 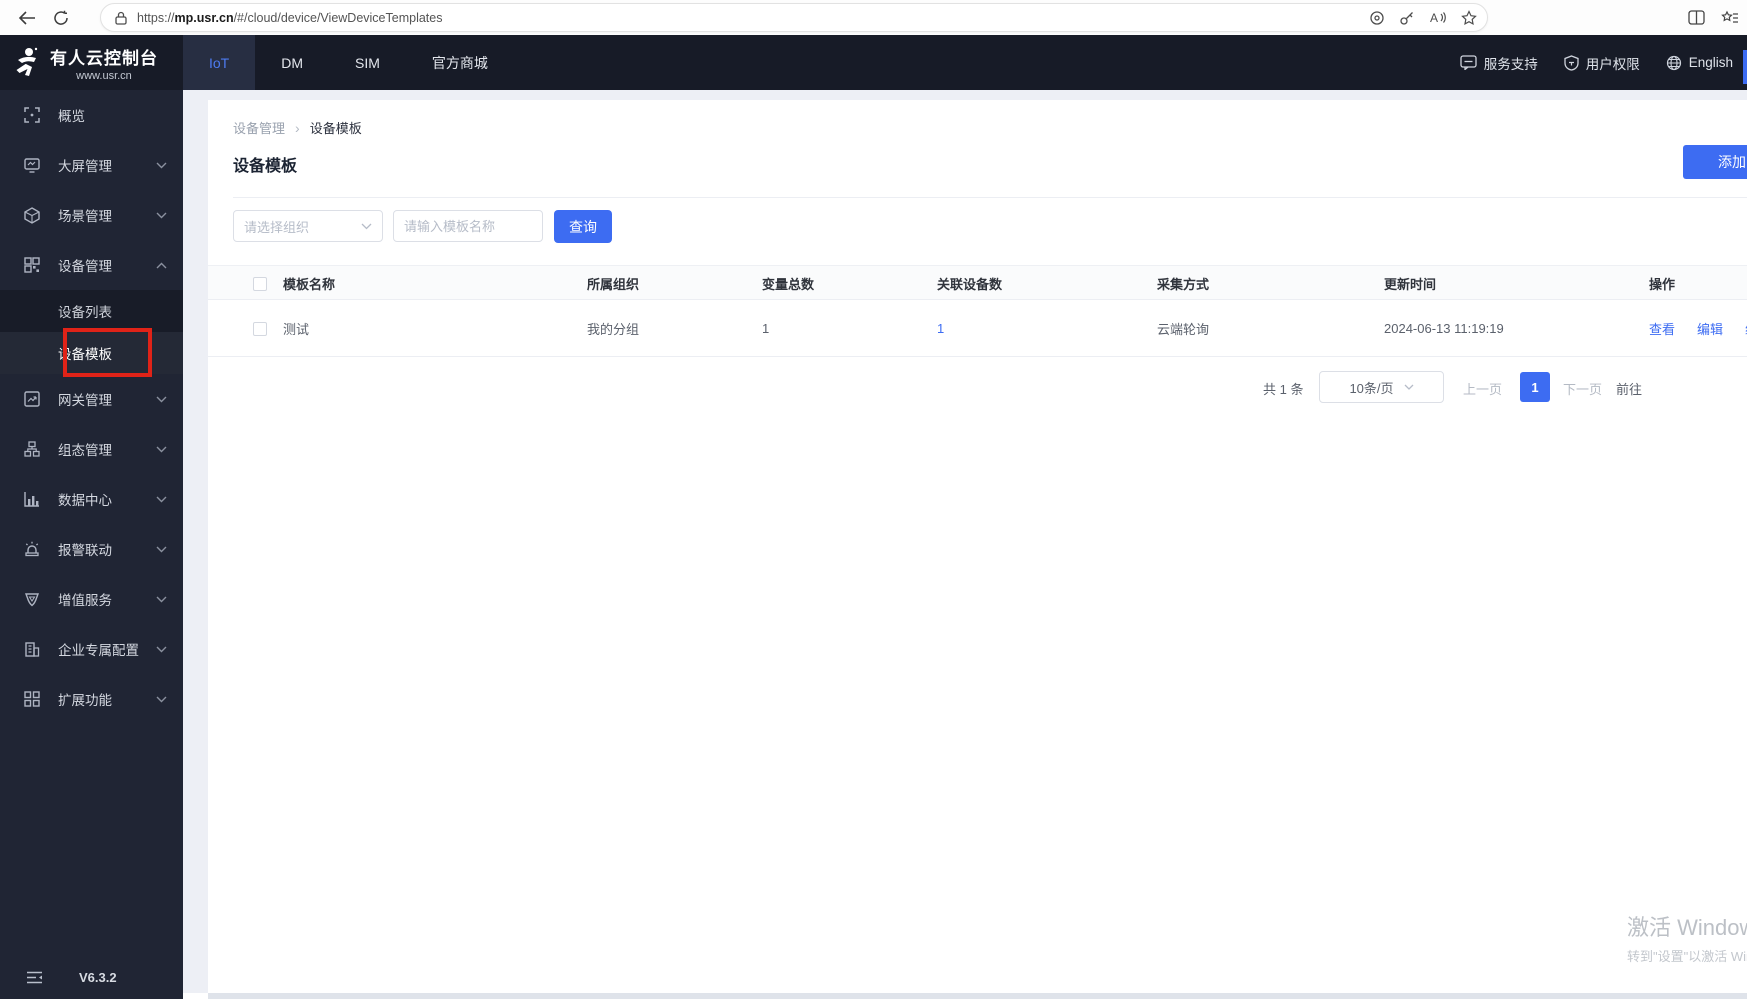 What do you see at coordinates (204, 17) in the screenshot?
I see `url-host: mp.usr.cn` at bounding box center [204, 17].